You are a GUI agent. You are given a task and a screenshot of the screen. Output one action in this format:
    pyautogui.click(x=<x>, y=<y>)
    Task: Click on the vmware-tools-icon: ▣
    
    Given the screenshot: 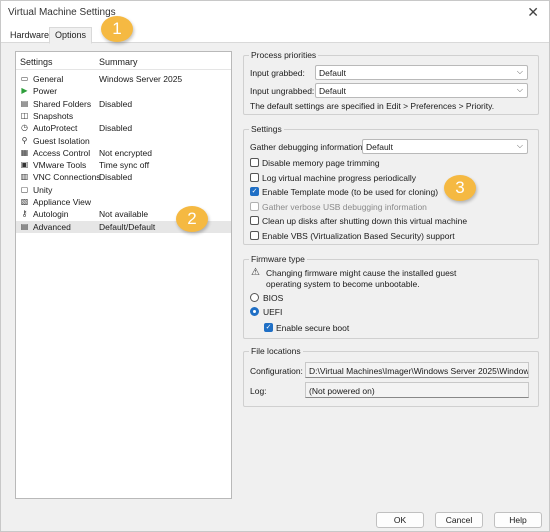 What is the action you would take?
    pyautogui.click(x=24, y=165)
    